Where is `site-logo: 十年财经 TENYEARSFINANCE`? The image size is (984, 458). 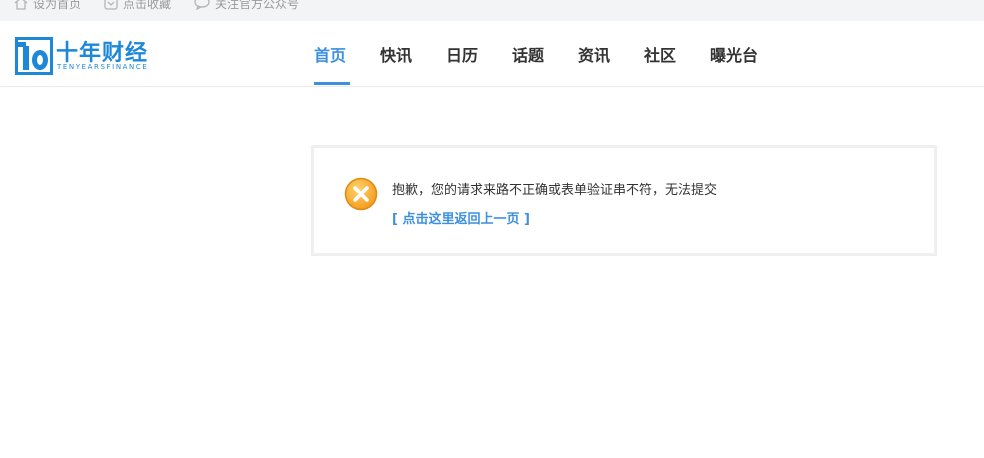 site-logo: 十年财经 TENYEARSFINANCE is located at coordinates (82, 56).